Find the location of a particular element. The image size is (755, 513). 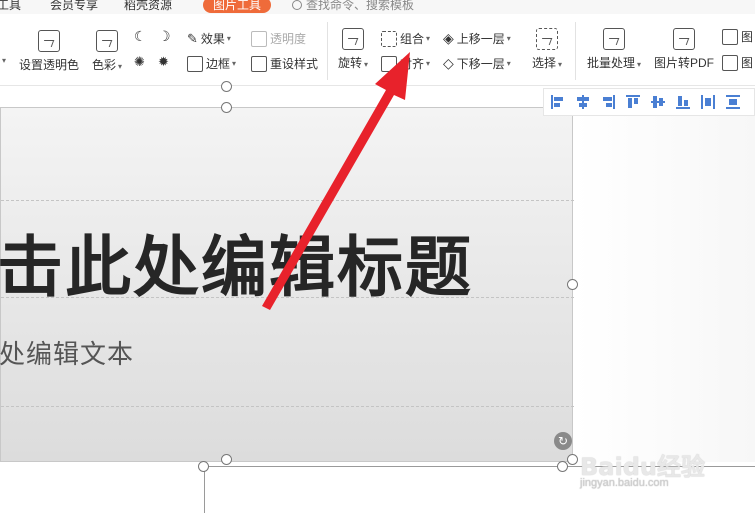

reset-style-label: 重设样式 is located at coordinates (294, 64).